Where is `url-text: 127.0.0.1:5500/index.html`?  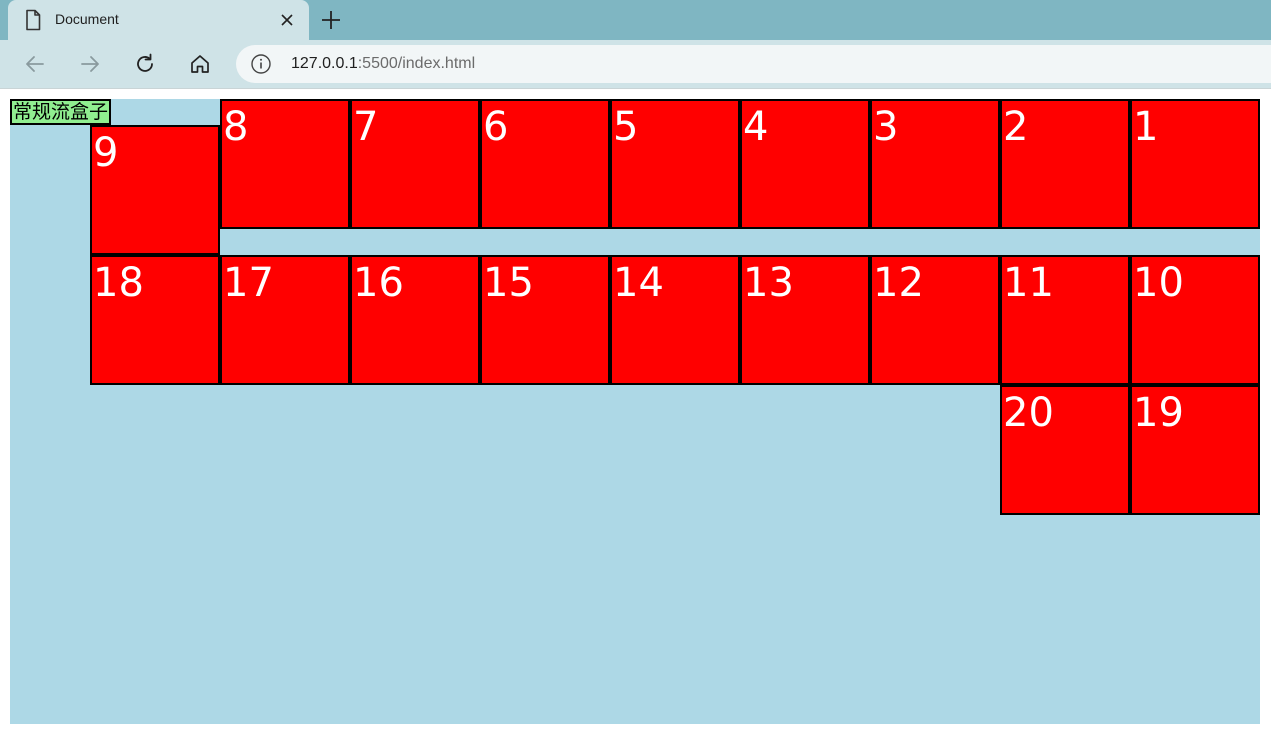 url-text: 127.0.0.1:5500/index.html is located at coordinates (383, 64).